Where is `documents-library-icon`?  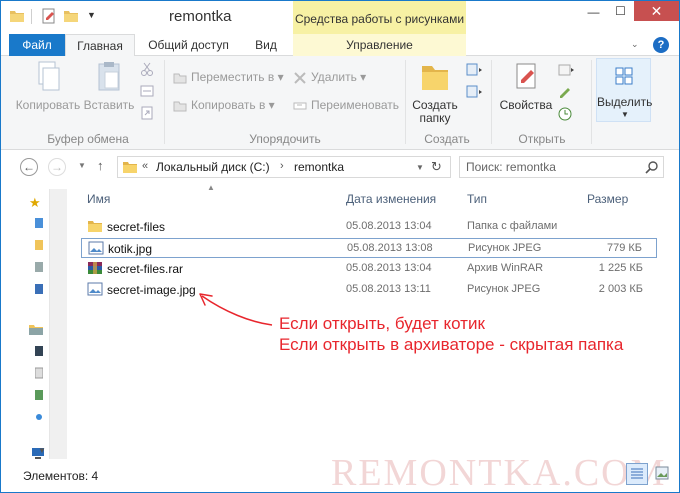
documents-library-icon is located at coordinates (39, 373).